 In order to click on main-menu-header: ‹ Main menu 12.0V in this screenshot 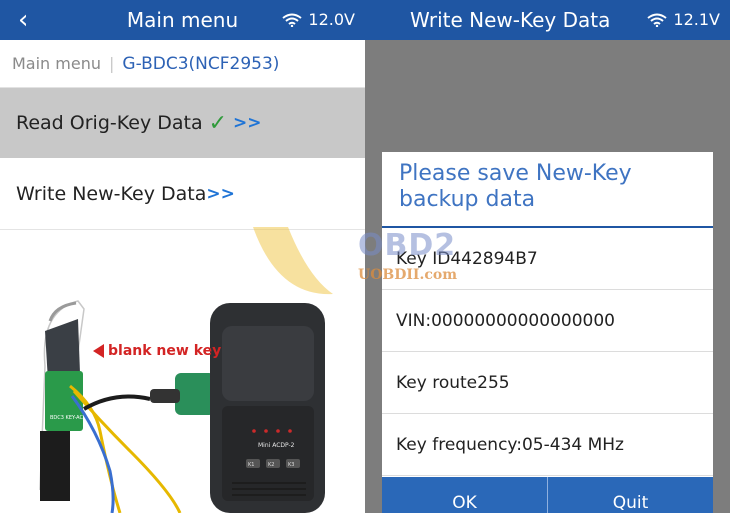, I will do `click(182, 20)`.